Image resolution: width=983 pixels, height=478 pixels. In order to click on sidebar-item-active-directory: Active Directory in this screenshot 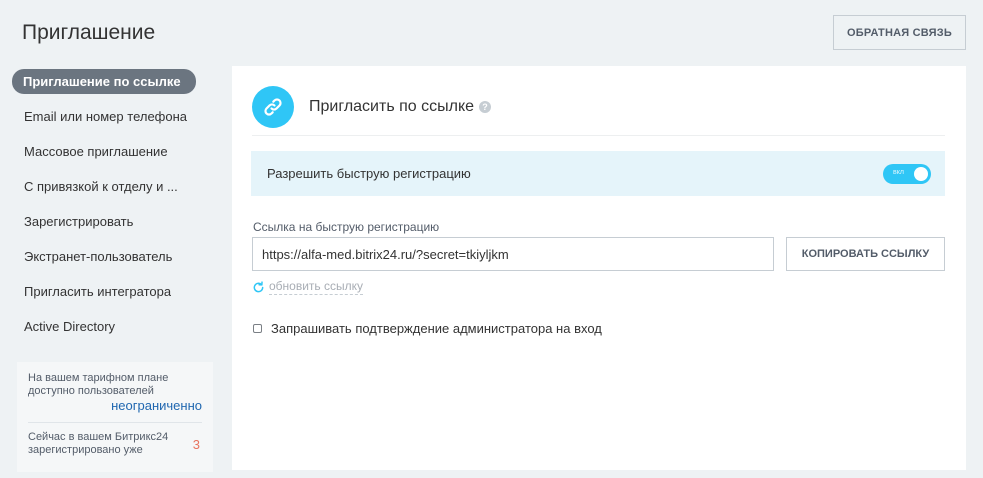, I will do `click(104, 326)`.